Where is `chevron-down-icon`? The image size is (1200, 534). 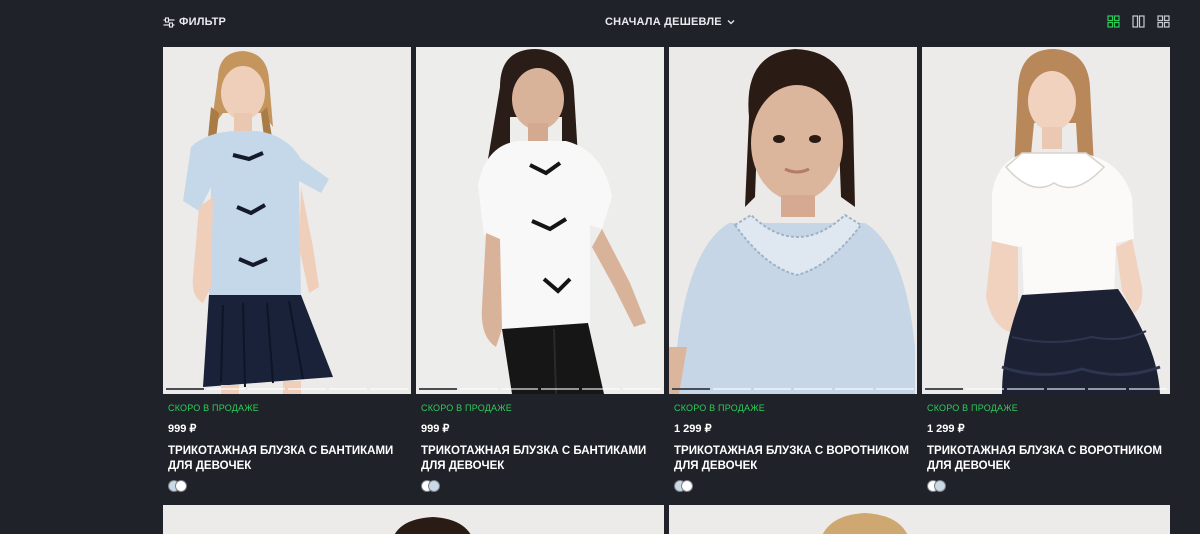 chevron-down-icon is located at coordinates (731, 22).